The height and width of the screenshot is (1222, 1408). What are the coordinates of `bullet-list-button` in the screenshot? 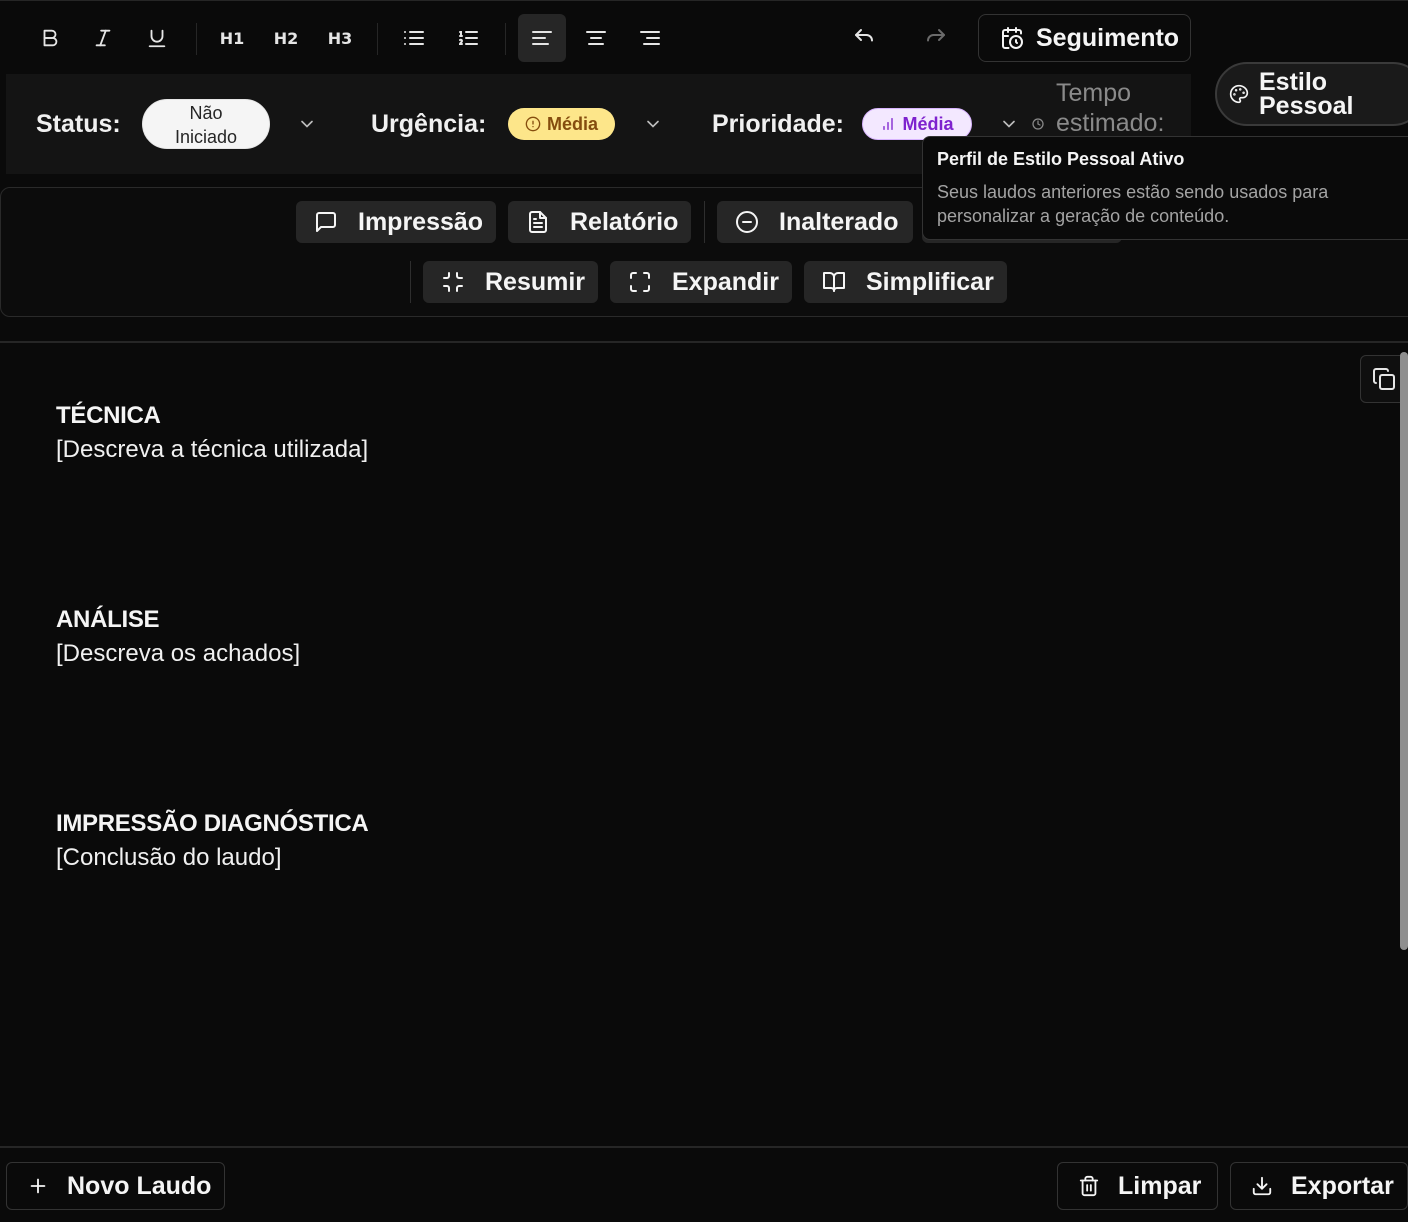 It's located at (414, 38).